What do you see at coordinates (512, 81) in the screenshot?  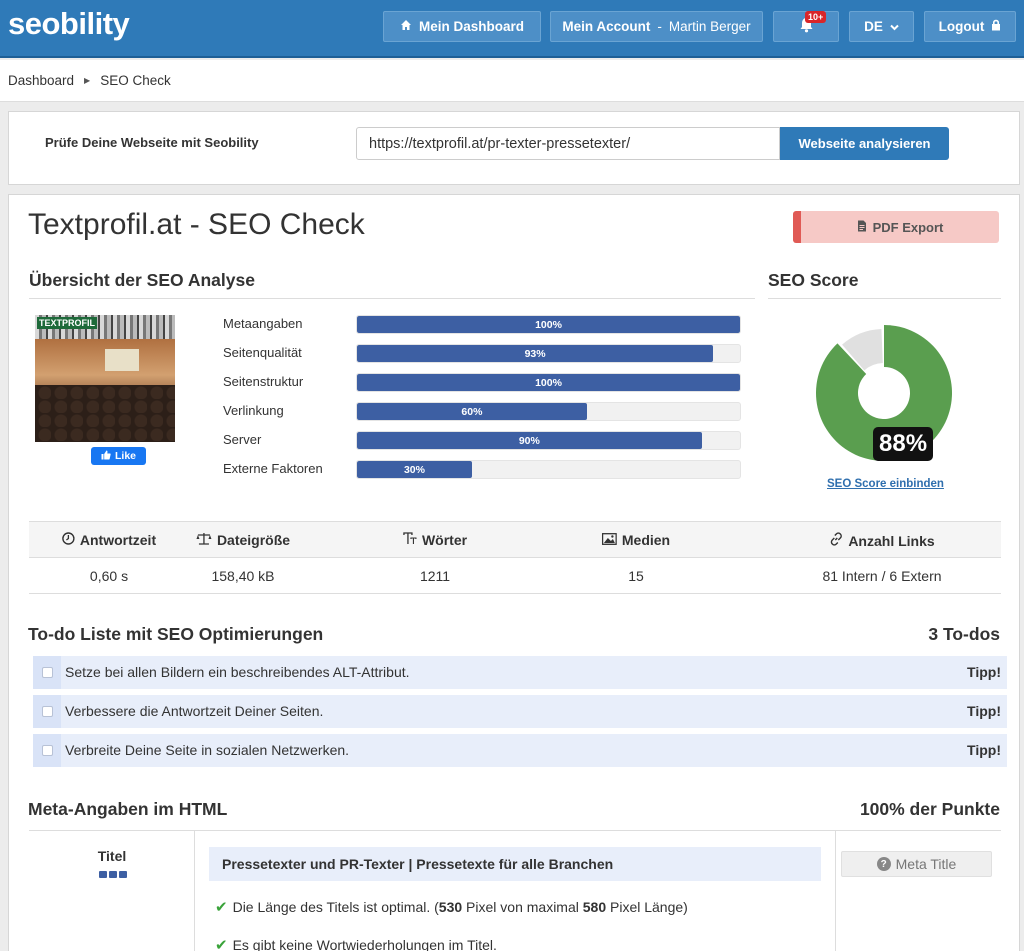 I see `breadcrumb: Dashboard ▶ SEO Check` at bounding box center [512, 81].